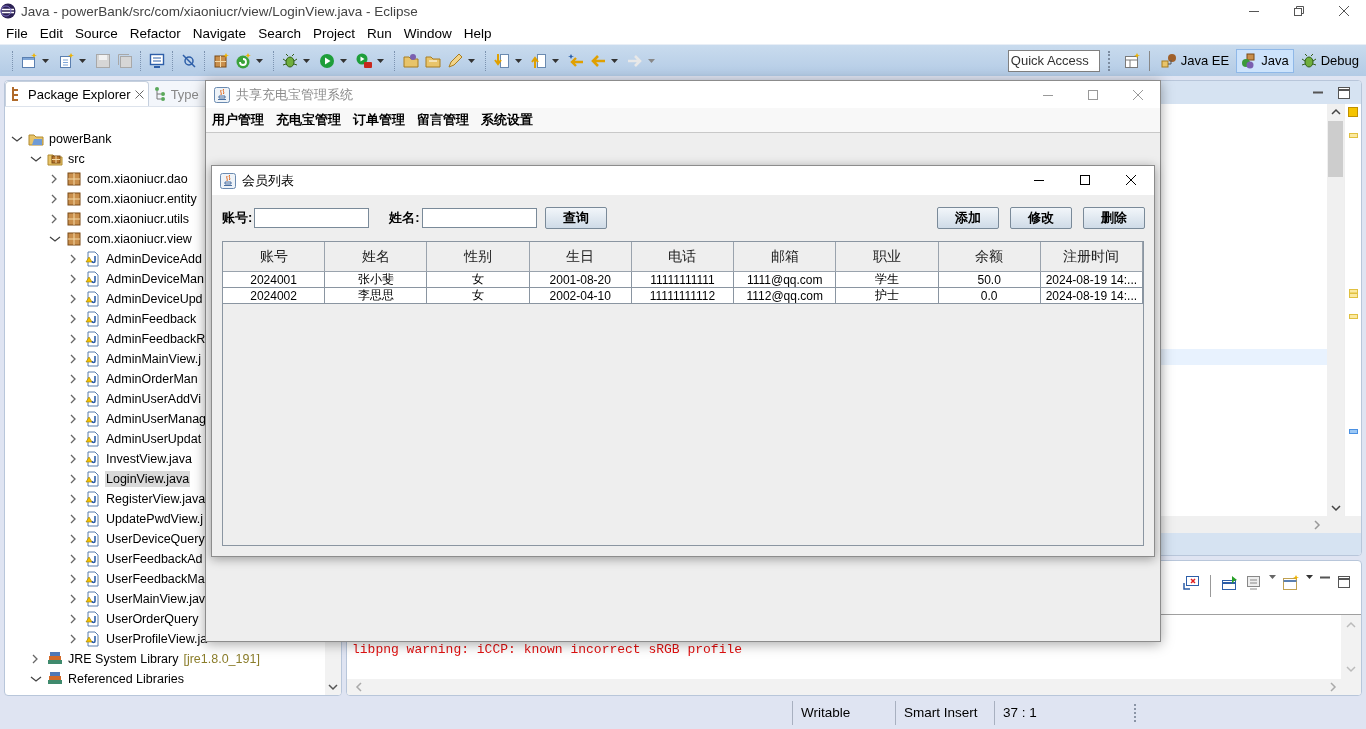 The height and width of the screenshot is (729, 1366). Describe the element at coordinates (1191, 583) in the screenshot. I see `remove-launch-icon` at that location.